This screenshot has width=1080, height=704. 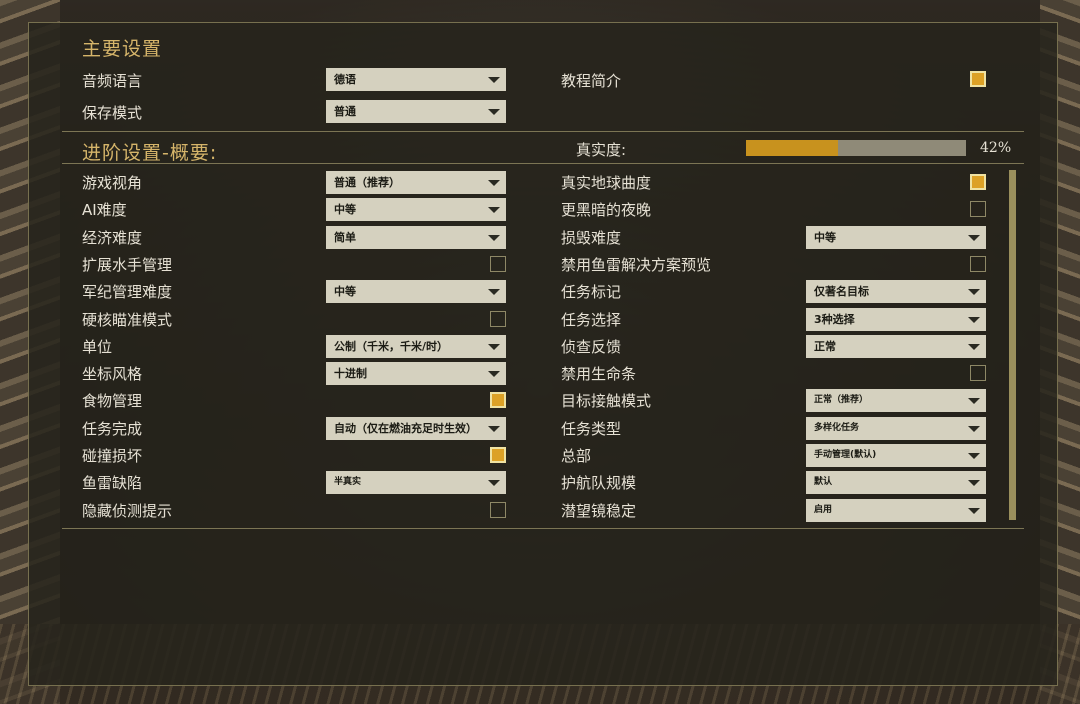 What do you see at coordinates (127, 511) in the screenshot?
I see `left-label-12: 隐藏侦测提示` at bounding box center [127, 511].